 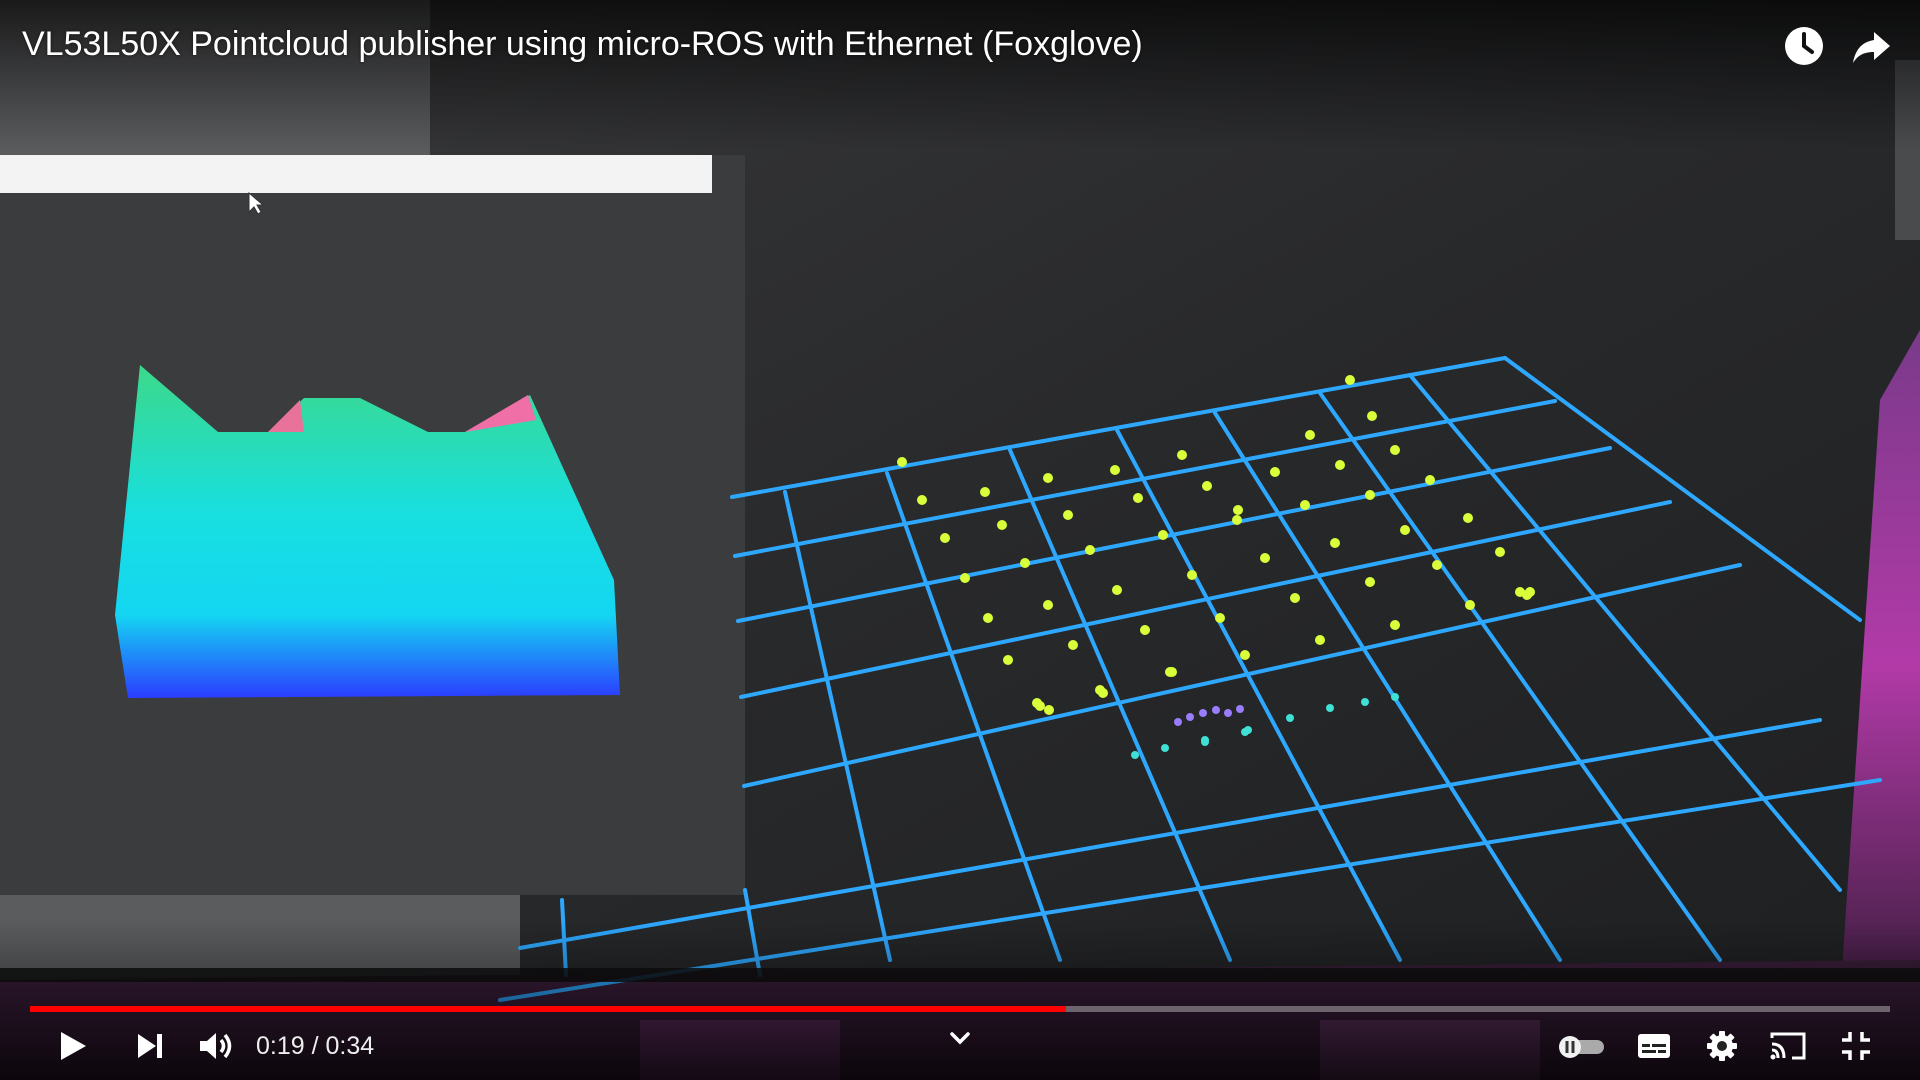 I want to click on cast-icon, so click(x=1788, y=1046).